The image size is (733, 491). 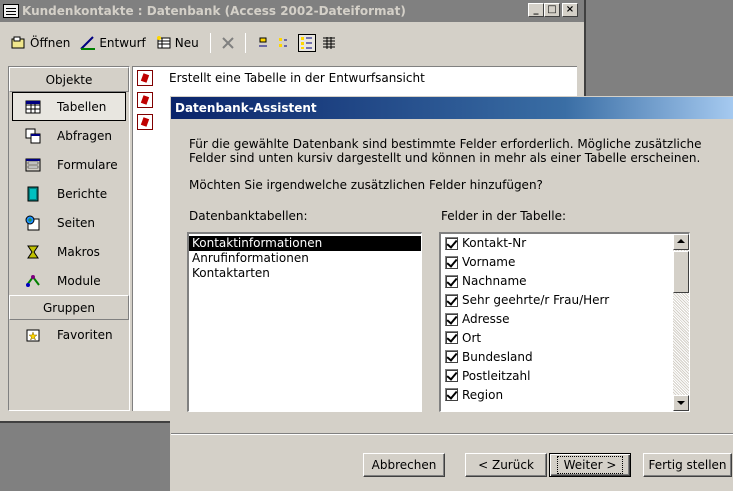 I want to click on report-icon, so click(x=33, y=193).